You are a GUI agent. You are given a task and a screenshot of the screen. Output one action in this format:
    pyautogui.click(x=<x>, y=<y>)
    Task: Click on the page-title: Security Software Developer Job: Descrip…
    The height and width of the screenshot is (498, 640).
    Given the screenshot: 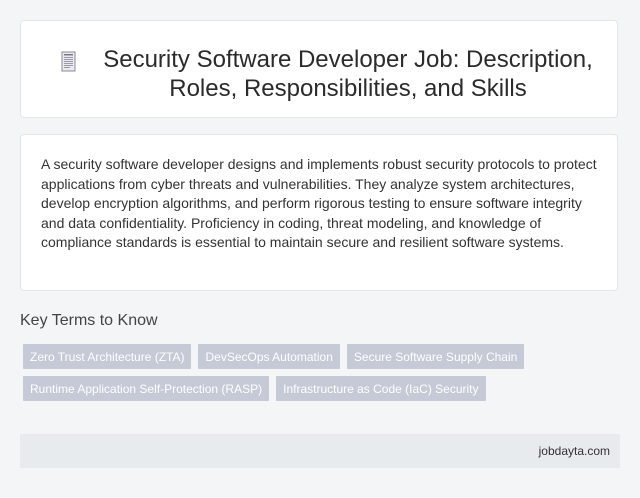 What is the action you would take?
    pyautogui.click(x=348, y=74)
    